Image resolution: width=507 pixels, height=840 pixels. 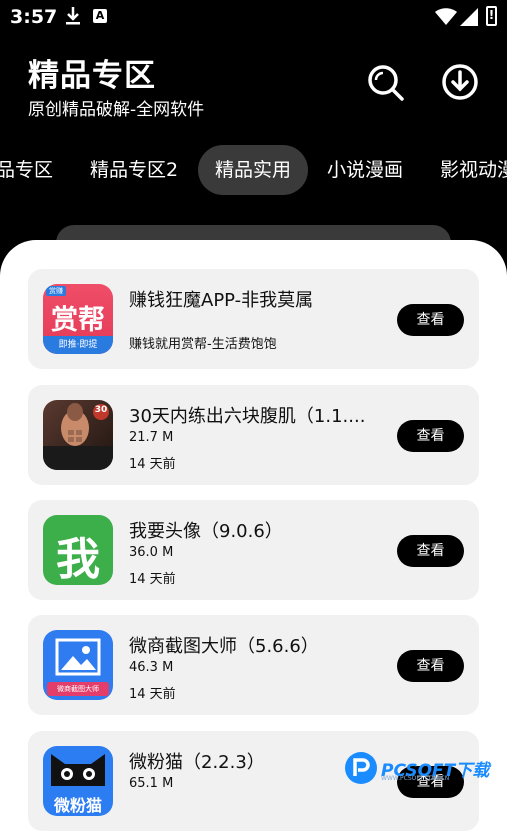 I want to click on status-time: 3:57, so click(x=34, y=17).